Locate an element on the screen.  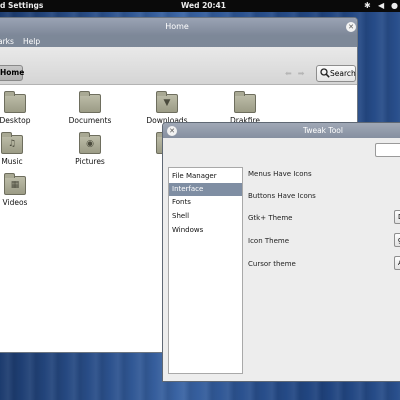
file-manager-titlebar: Home ✕ is located at coordinates (178, 26).